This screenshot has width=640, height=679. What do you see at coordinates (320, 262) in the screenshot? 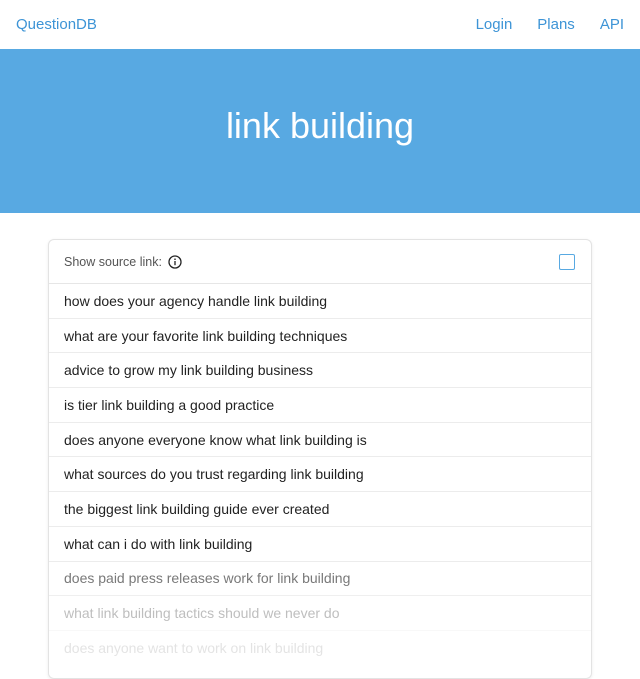
I see `card-header: Show source link:` at bounding box center [320, 262].